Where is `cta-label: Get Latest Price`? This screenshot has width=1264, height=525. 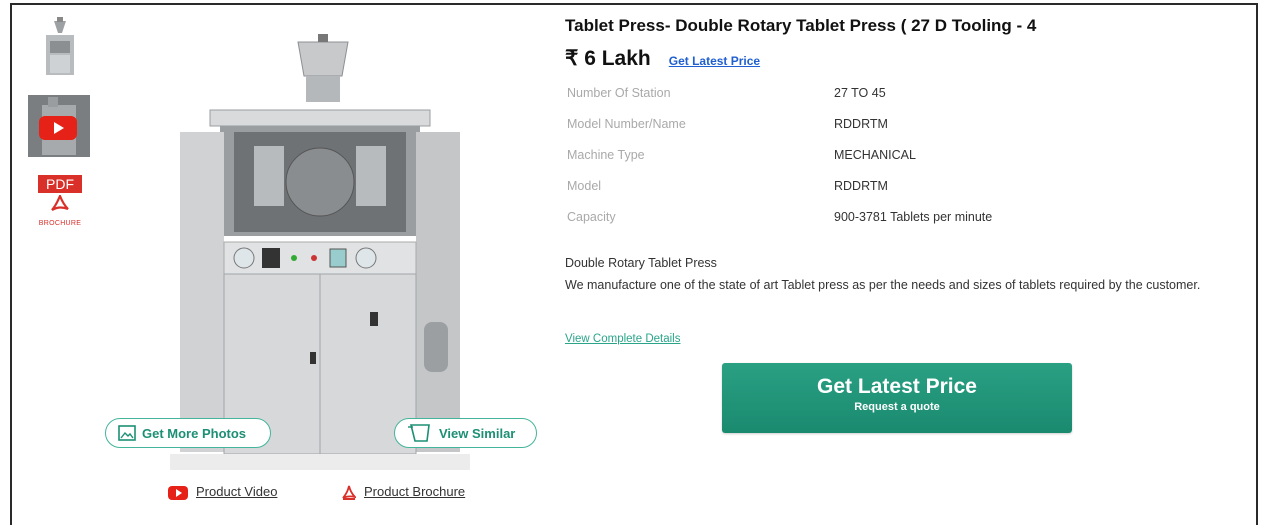
cta-label: Get Latest Price is located at coordinates (897, 386).